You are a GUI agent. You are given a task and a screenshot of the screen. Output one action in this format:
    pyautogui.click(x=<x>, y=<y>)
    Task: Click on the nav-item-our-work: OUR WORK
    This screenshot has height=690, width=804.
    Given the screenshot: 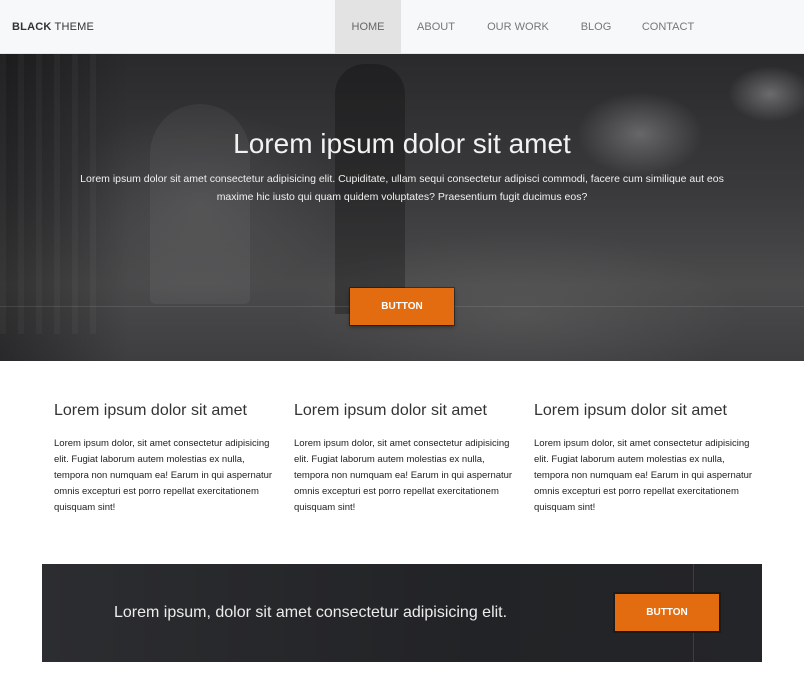 What is the action you would take?
    pyautogui.click(x=518, y=27)
    